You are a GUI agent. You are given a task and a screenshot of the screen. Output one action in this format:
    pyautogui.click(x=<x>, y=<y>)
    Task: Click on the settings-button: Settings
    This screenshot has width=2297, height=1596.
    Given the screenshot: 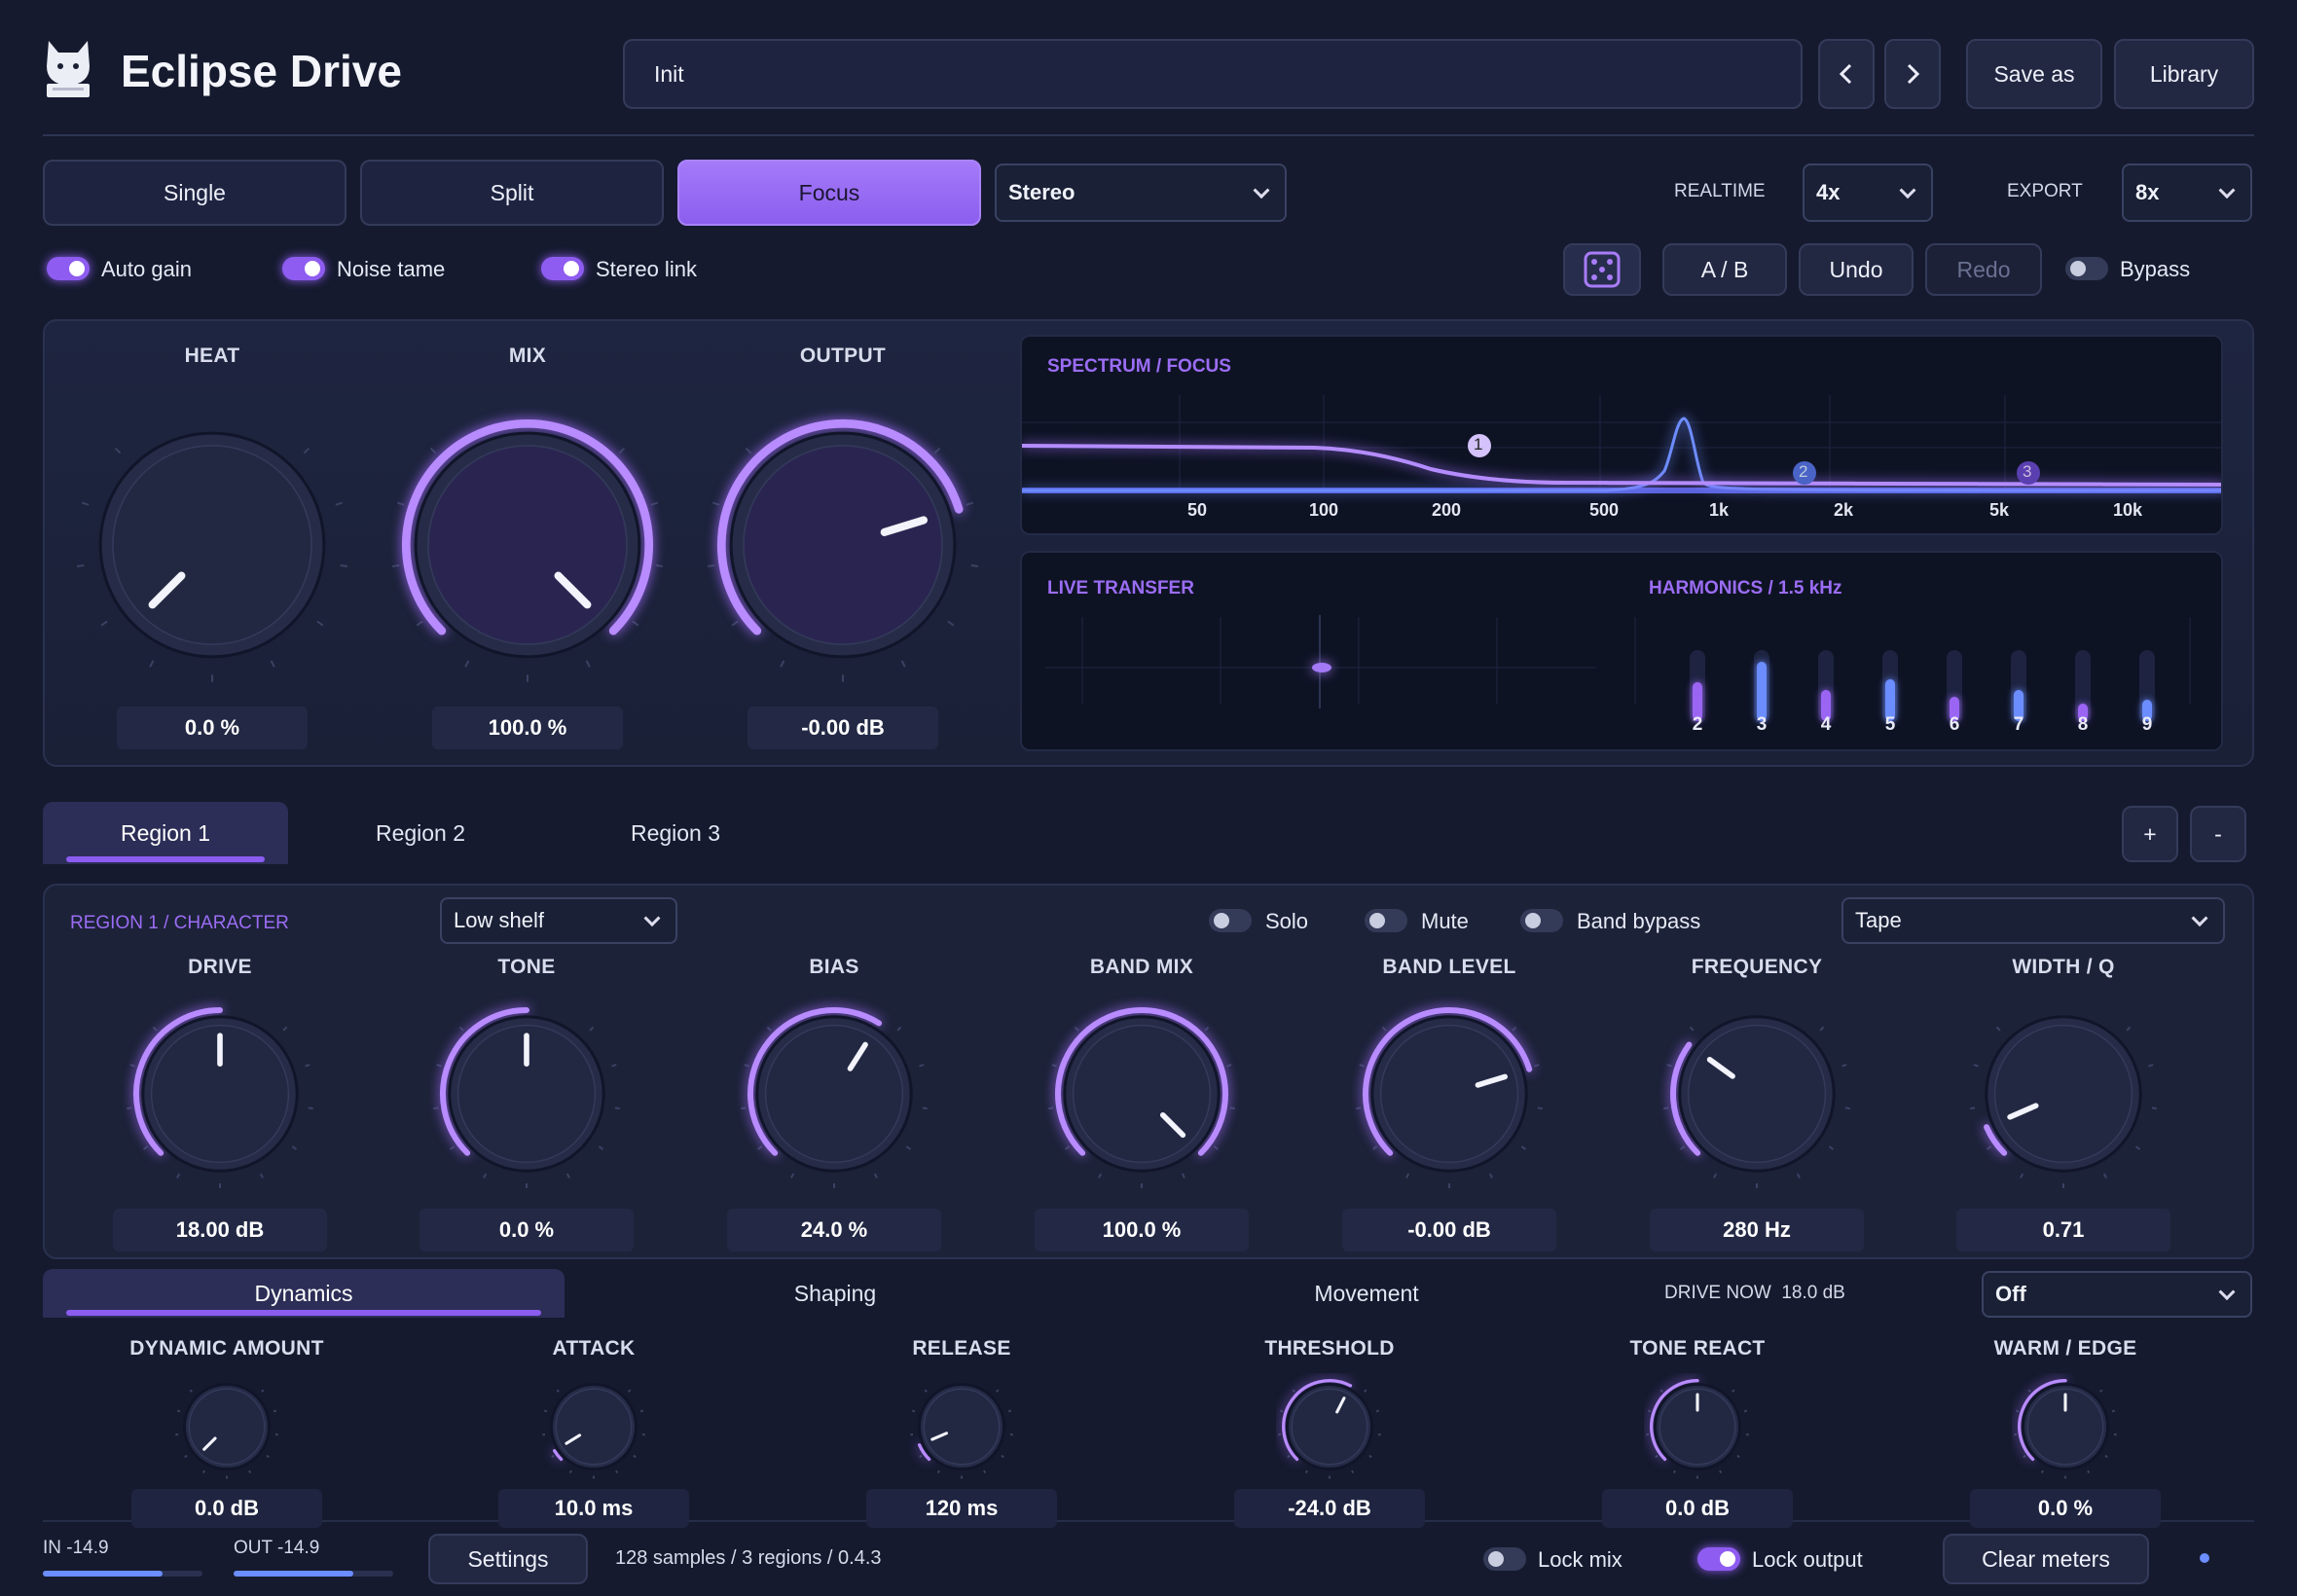 What is the action you would take?
    pyautogui.click(x=508, y=1559)
    